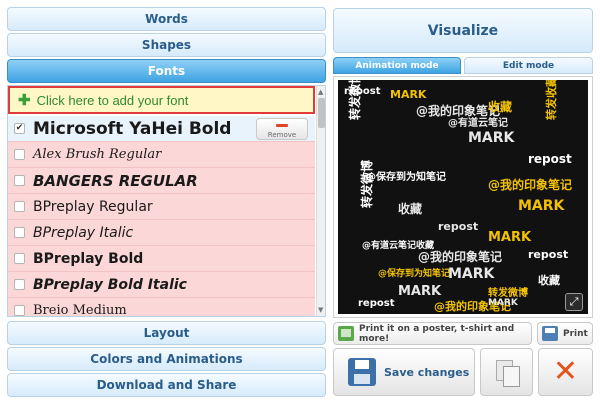 The width and height of the screenshot is (600, 405). I want to click on minus-icon, so click(282, 125).